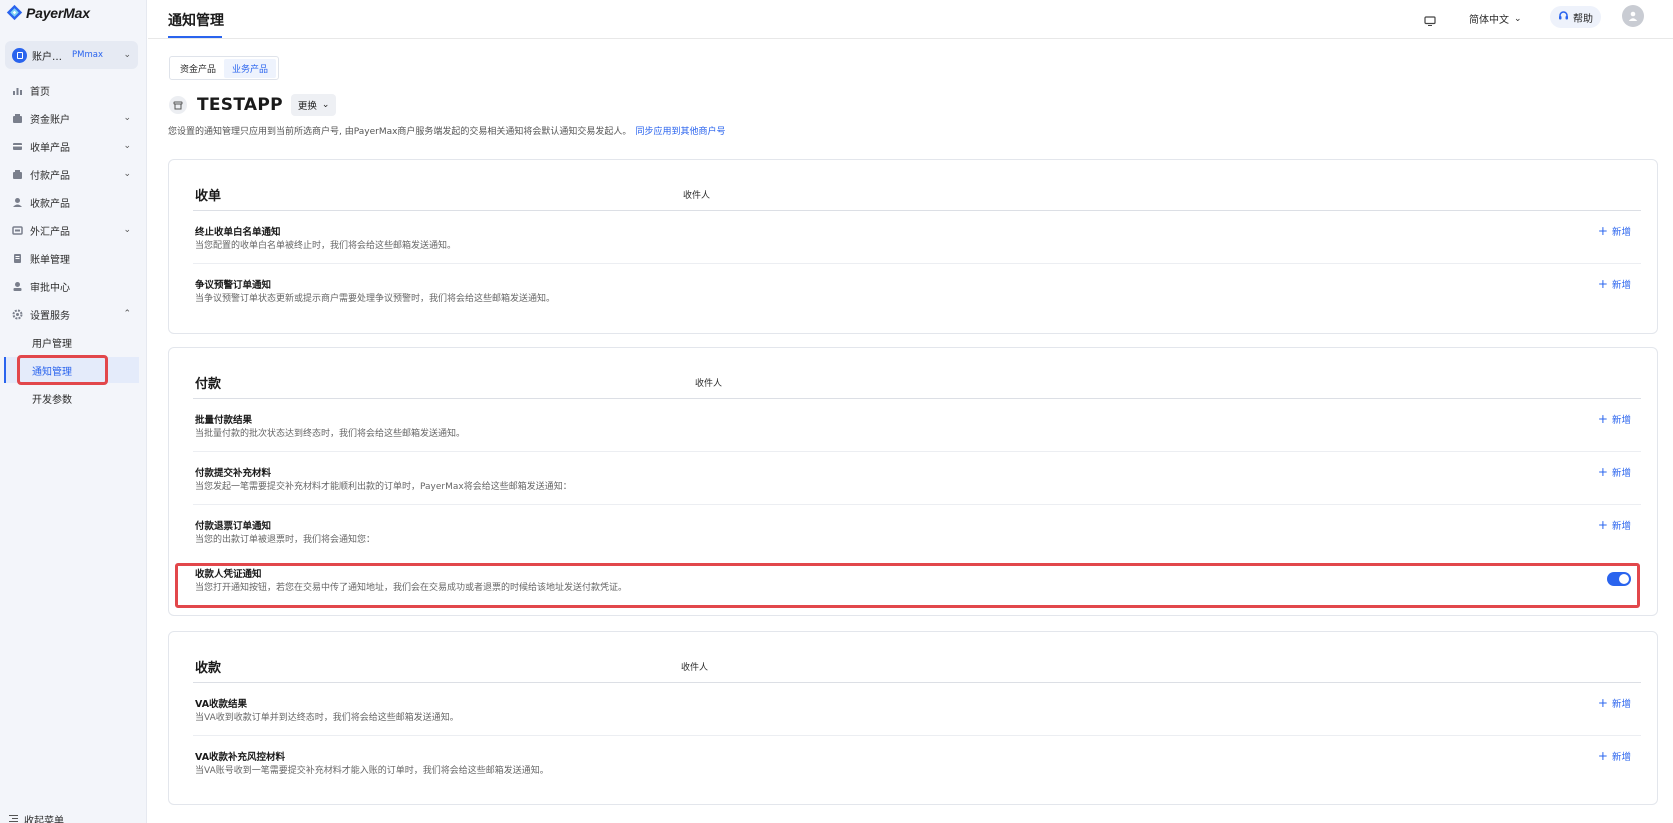 The width and height of the screenshot is (1673, 823). What do you see at coordinates (73, 118) in the screenshot?
I see `sidebar-item-funds-account: 资金账户 ⌄` at bounding box center [73, 118].